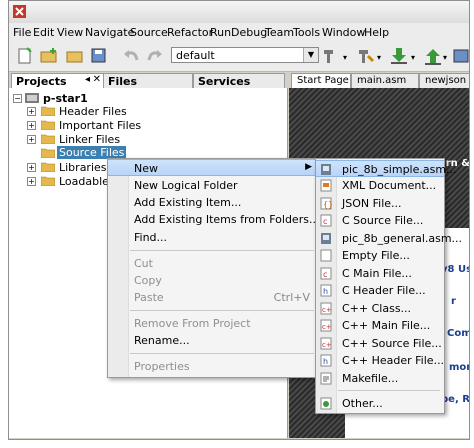 Image resolution: width=474 pixels, height=448 pixels. I want to click on menu-item-new-logical-folder: New Logical Folder, so click(213, 185).